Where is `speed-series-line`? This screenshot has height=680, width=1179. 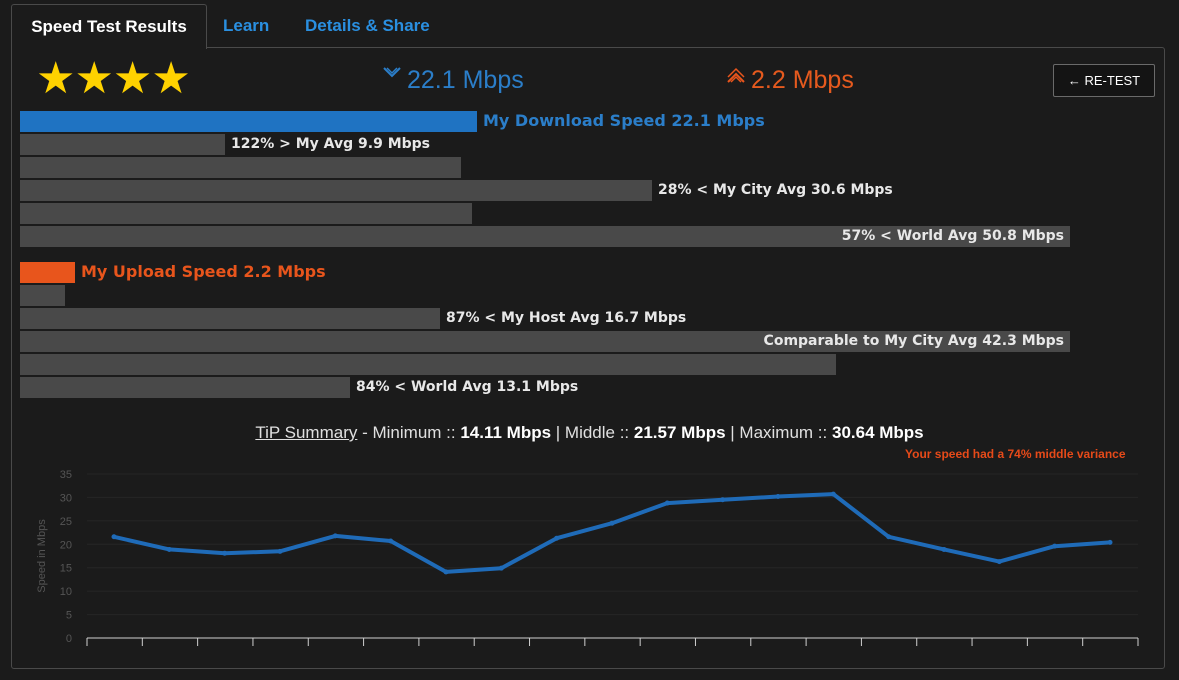 speed-series-line is located at coordinates (612, 533).